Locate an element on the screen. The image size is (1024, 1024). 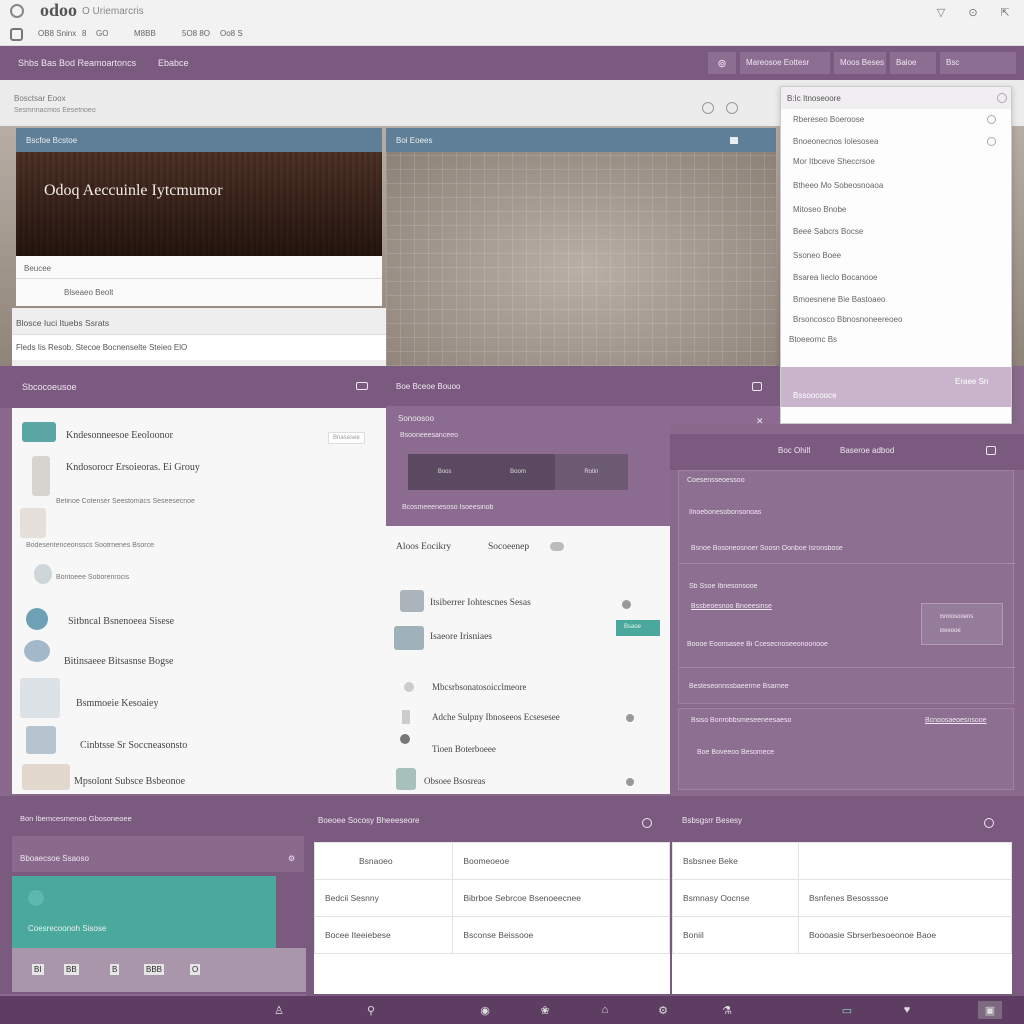
panel-b-menu-icon is located at coordinates (734, 140).